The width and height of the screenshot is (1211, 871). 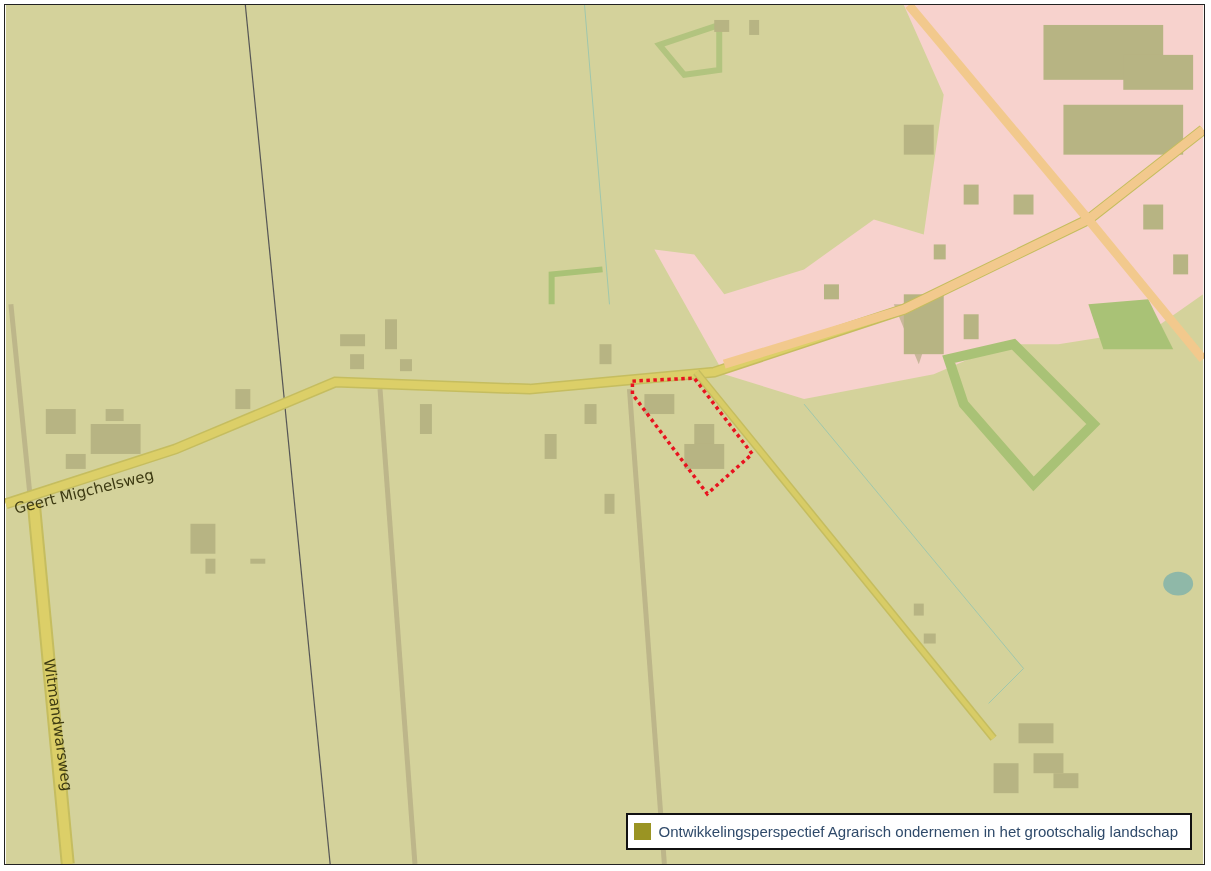 I want to click on vegetation-area, so click(x=575, y=285).